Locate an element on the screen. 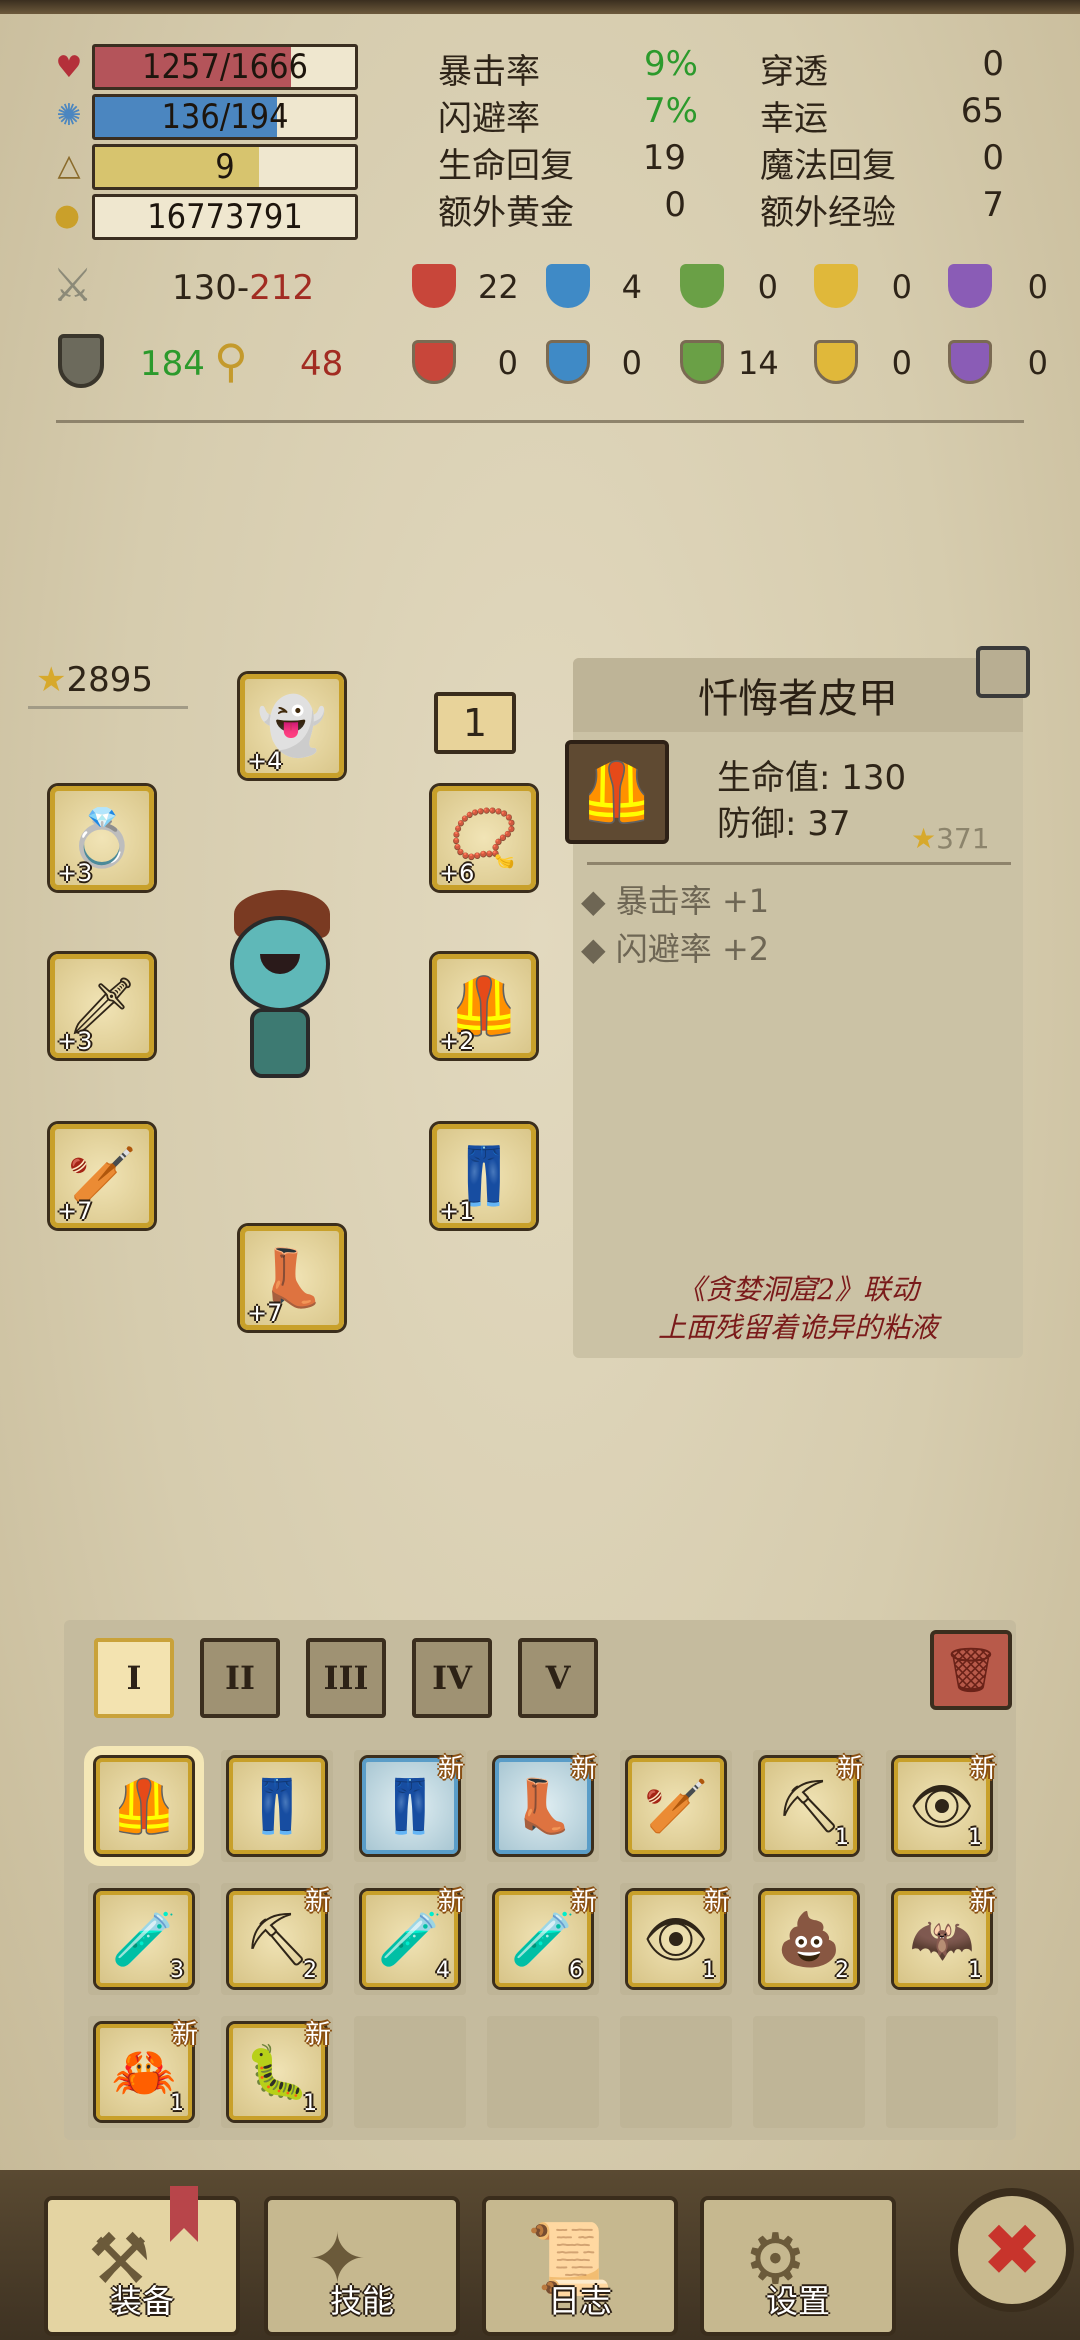 Image resolution: width=1080 pixels, height=2340 pixels. hp-text: 1257/1666 is located at coordinates (225, 67).